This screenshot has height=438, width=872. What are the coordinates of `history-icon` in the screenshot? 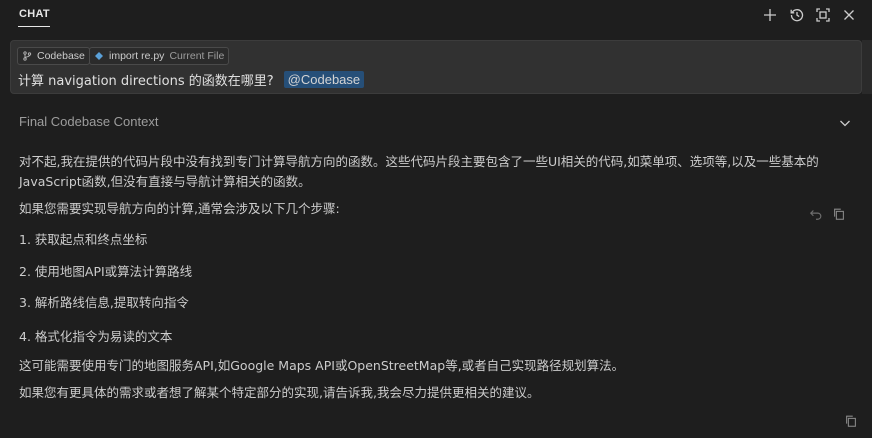 It's located at (797, 15).